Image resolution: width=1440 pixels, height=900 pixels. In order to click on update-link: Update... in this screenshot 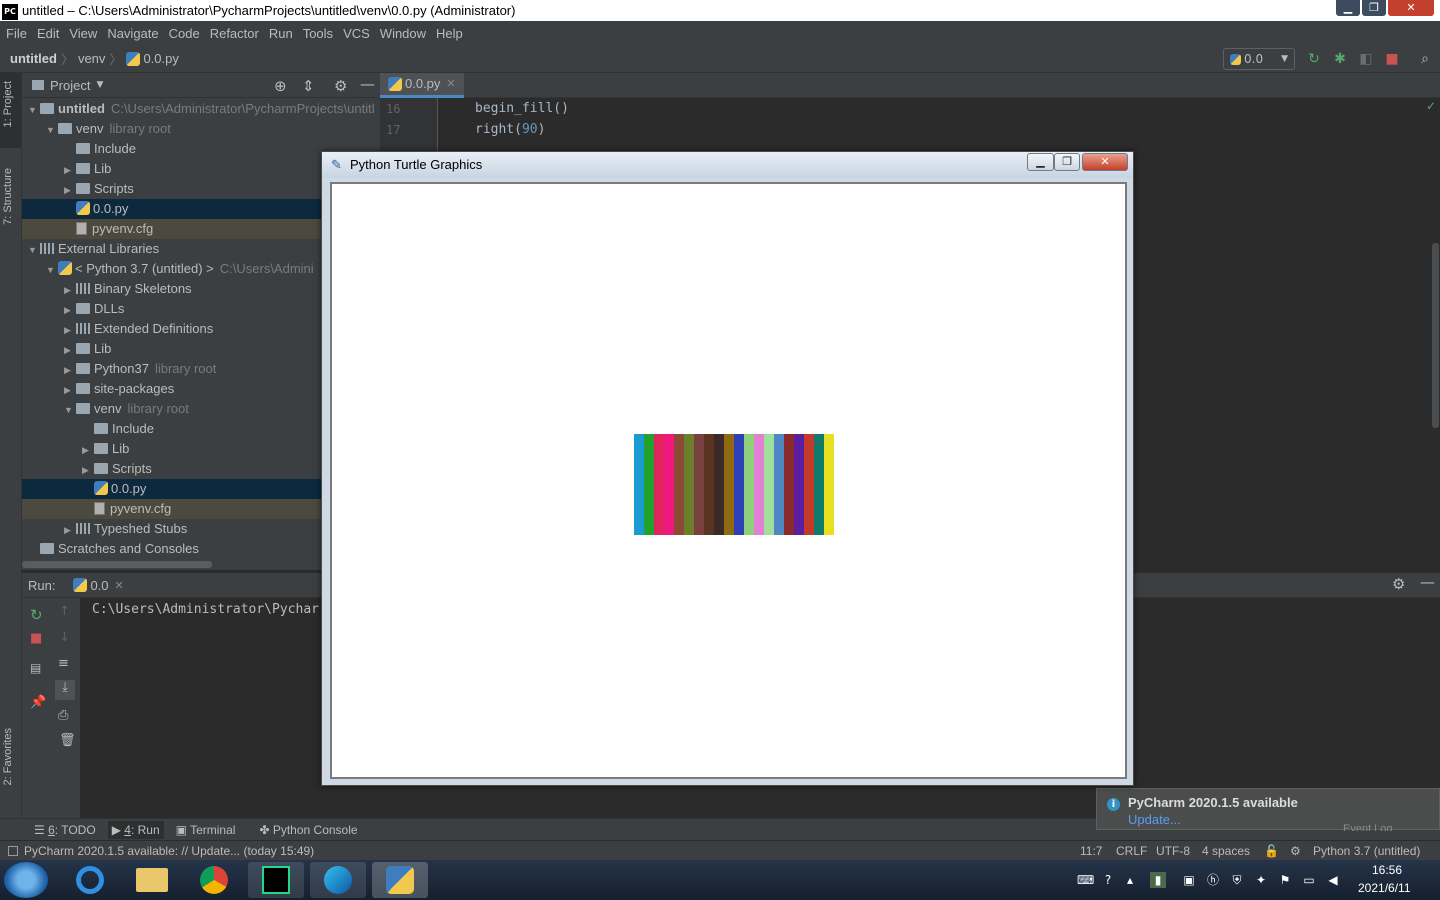, I will do `click(1154, 819)`.